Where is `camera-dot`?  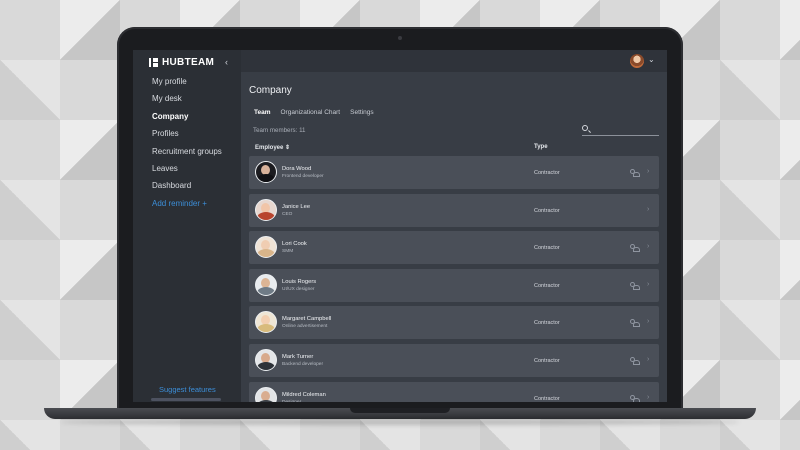 camera-dot is located at coordinates (400, 38).